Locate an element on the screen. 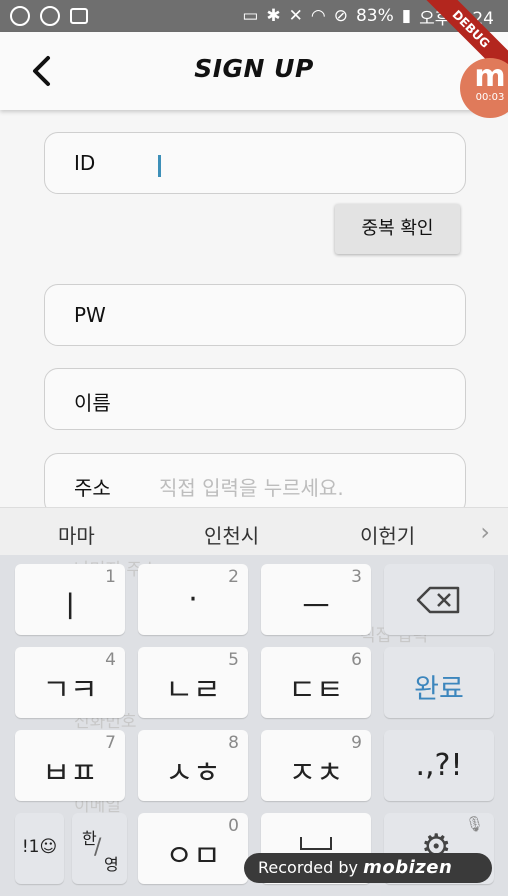 Image resolution: width=508 pixels, height=896 pixels. language-key: 한 / 영 is located at coordinates (99, 848).